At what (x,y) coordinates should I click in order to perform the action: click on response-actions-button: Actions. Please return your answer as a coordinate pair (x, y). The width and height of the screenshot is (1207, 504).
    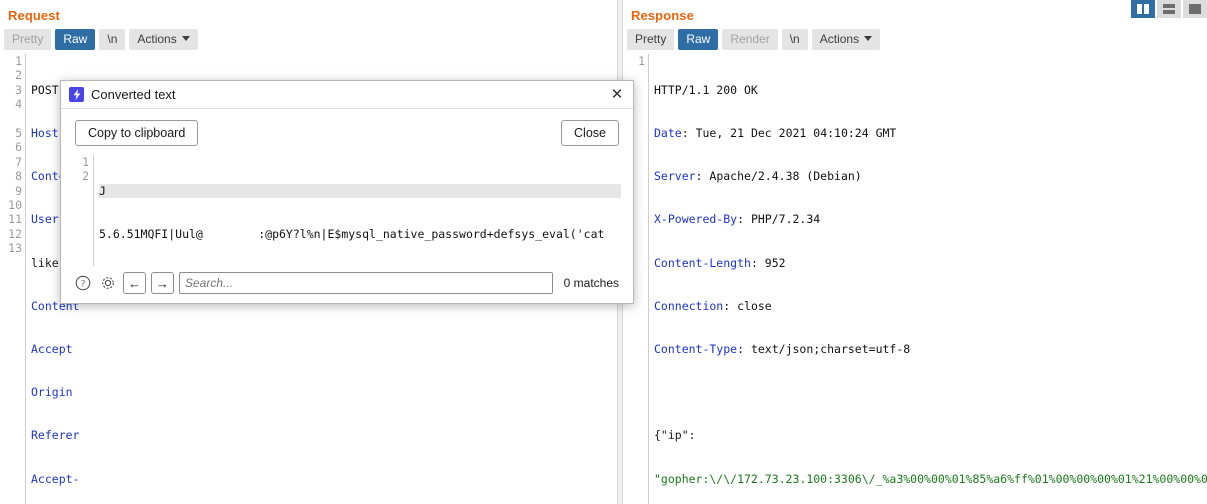
    Looking at the image, I should click on (846, 39).